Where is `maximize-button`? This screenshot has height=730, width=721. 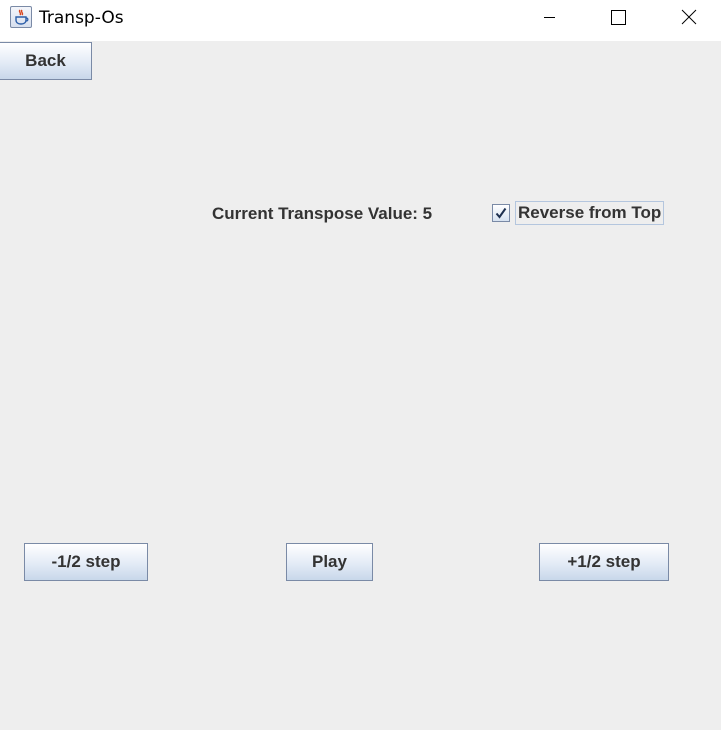 maximize-button is located at coordinates (619, 17).